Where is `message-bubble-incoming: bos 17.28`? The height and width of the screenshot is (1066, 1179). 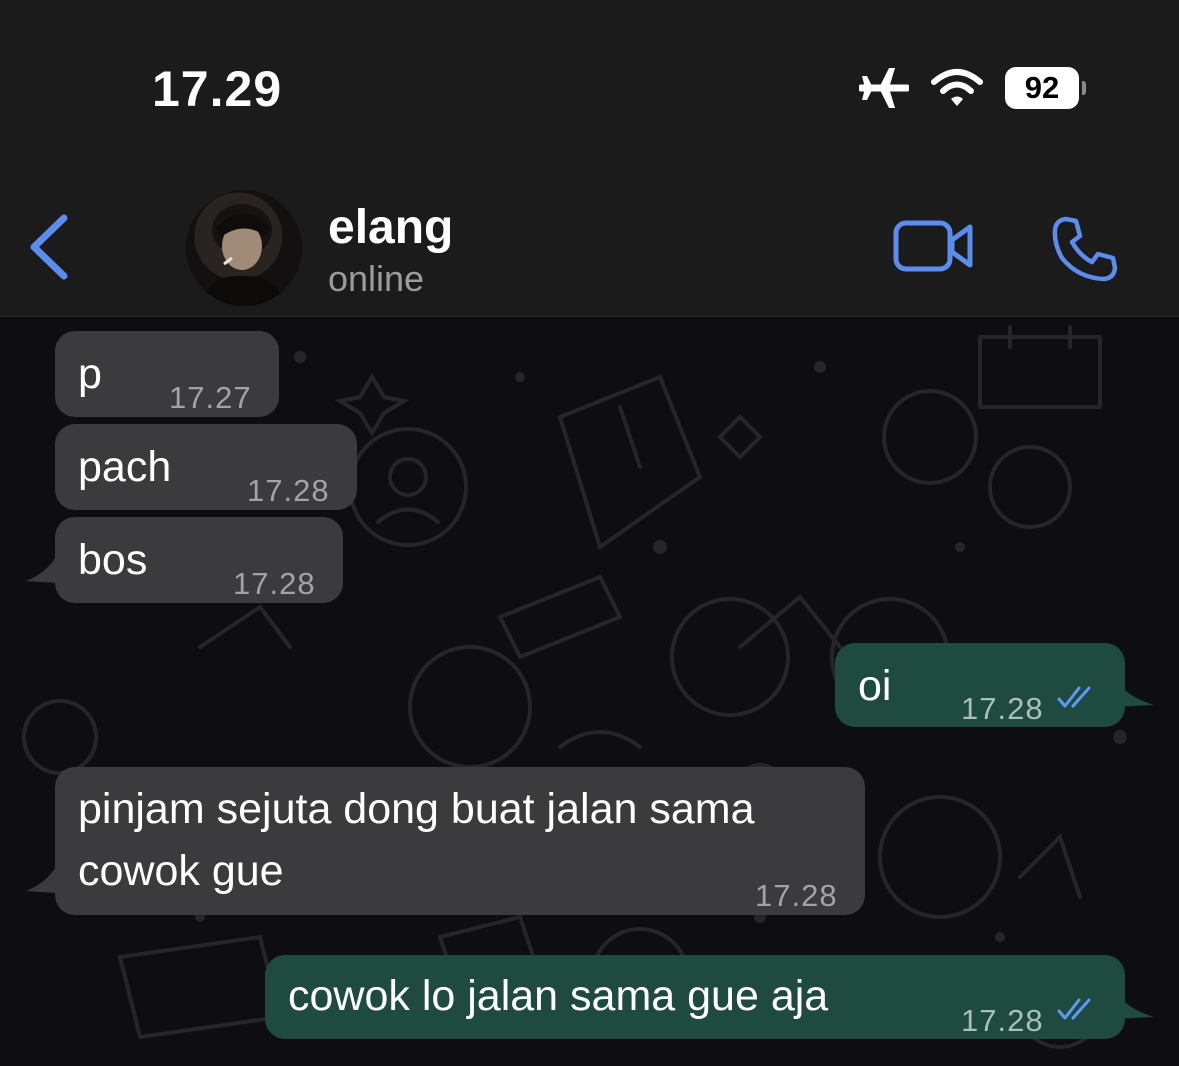
message-bubble-incoming: bos 17.28 is located at coordinates (199, 560).